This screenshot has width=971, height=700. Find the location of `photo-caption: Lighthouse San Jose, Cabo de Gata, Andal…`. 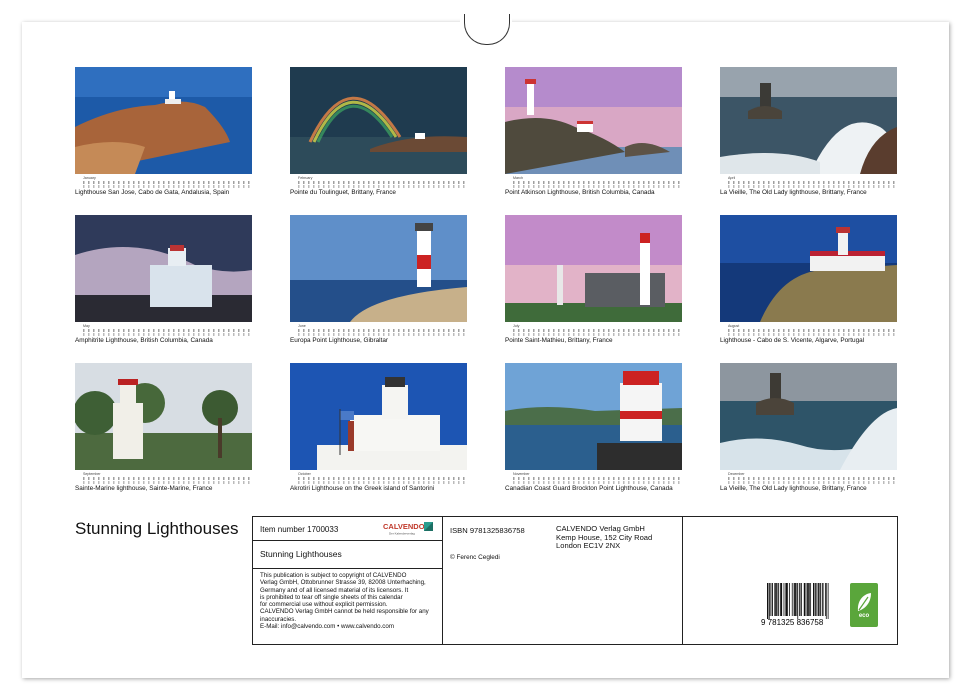

photo-caption: Lighthouse San Jose, Cabo de Gata, Andal… is located at coordinates (152, 192).